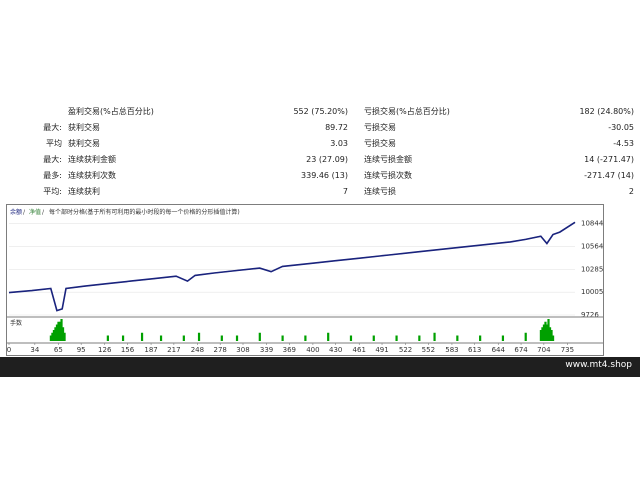  Describe the element at coordinates (266, 350) in the screenshot. I see `x-tick-label: 339` at that location.